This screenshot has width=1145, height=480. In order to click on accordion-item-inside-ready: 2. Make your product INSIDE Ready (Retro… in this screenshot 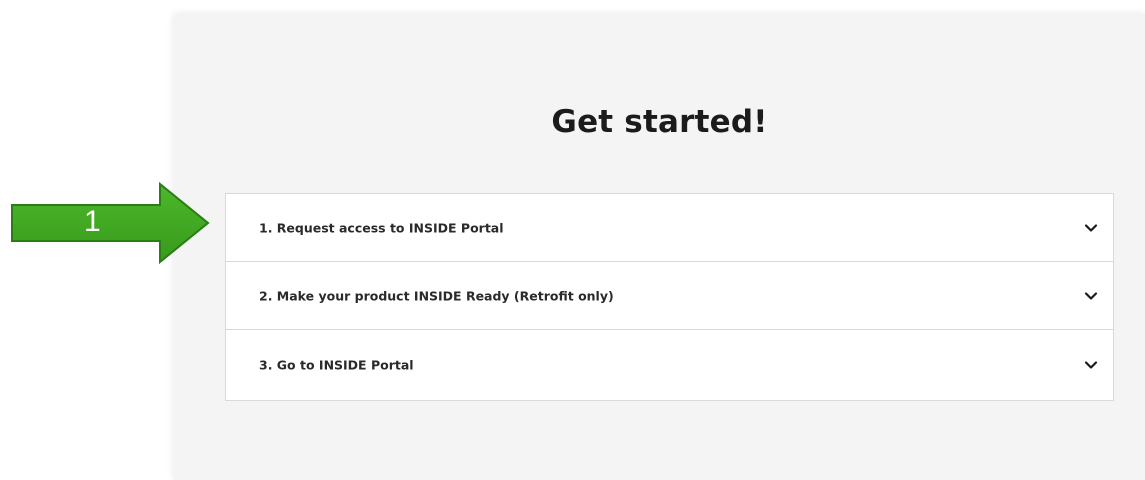, I will do `click(669, 296)`.